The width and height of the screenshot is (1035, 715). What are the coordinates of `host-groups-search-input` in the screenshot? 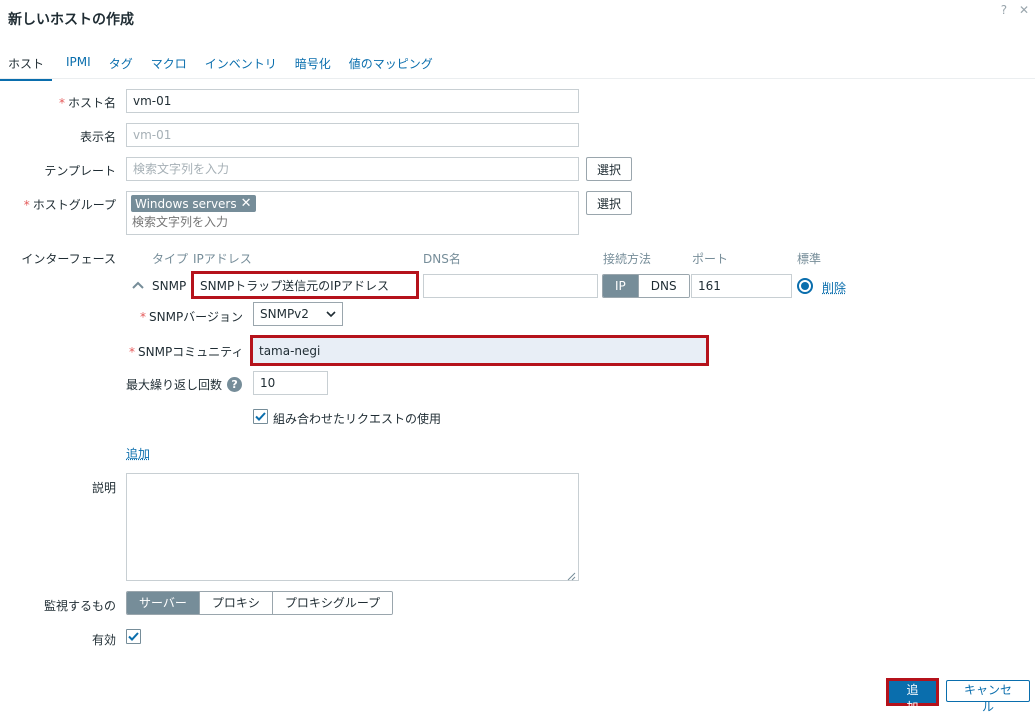 It's located at (282, 222).